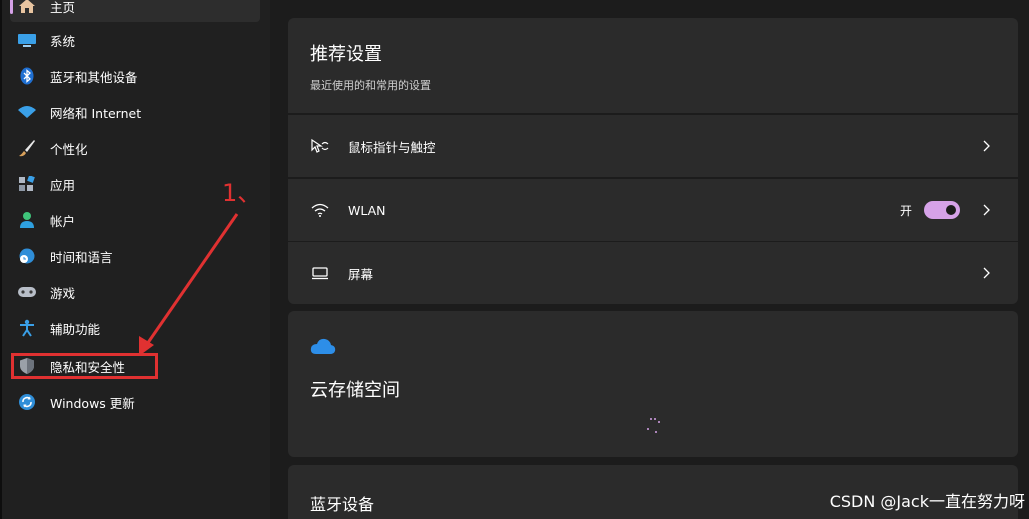 The width and height of the screenshot is (1029, 519). I want to click on wlan-toggle-switch, so click(942, 210).